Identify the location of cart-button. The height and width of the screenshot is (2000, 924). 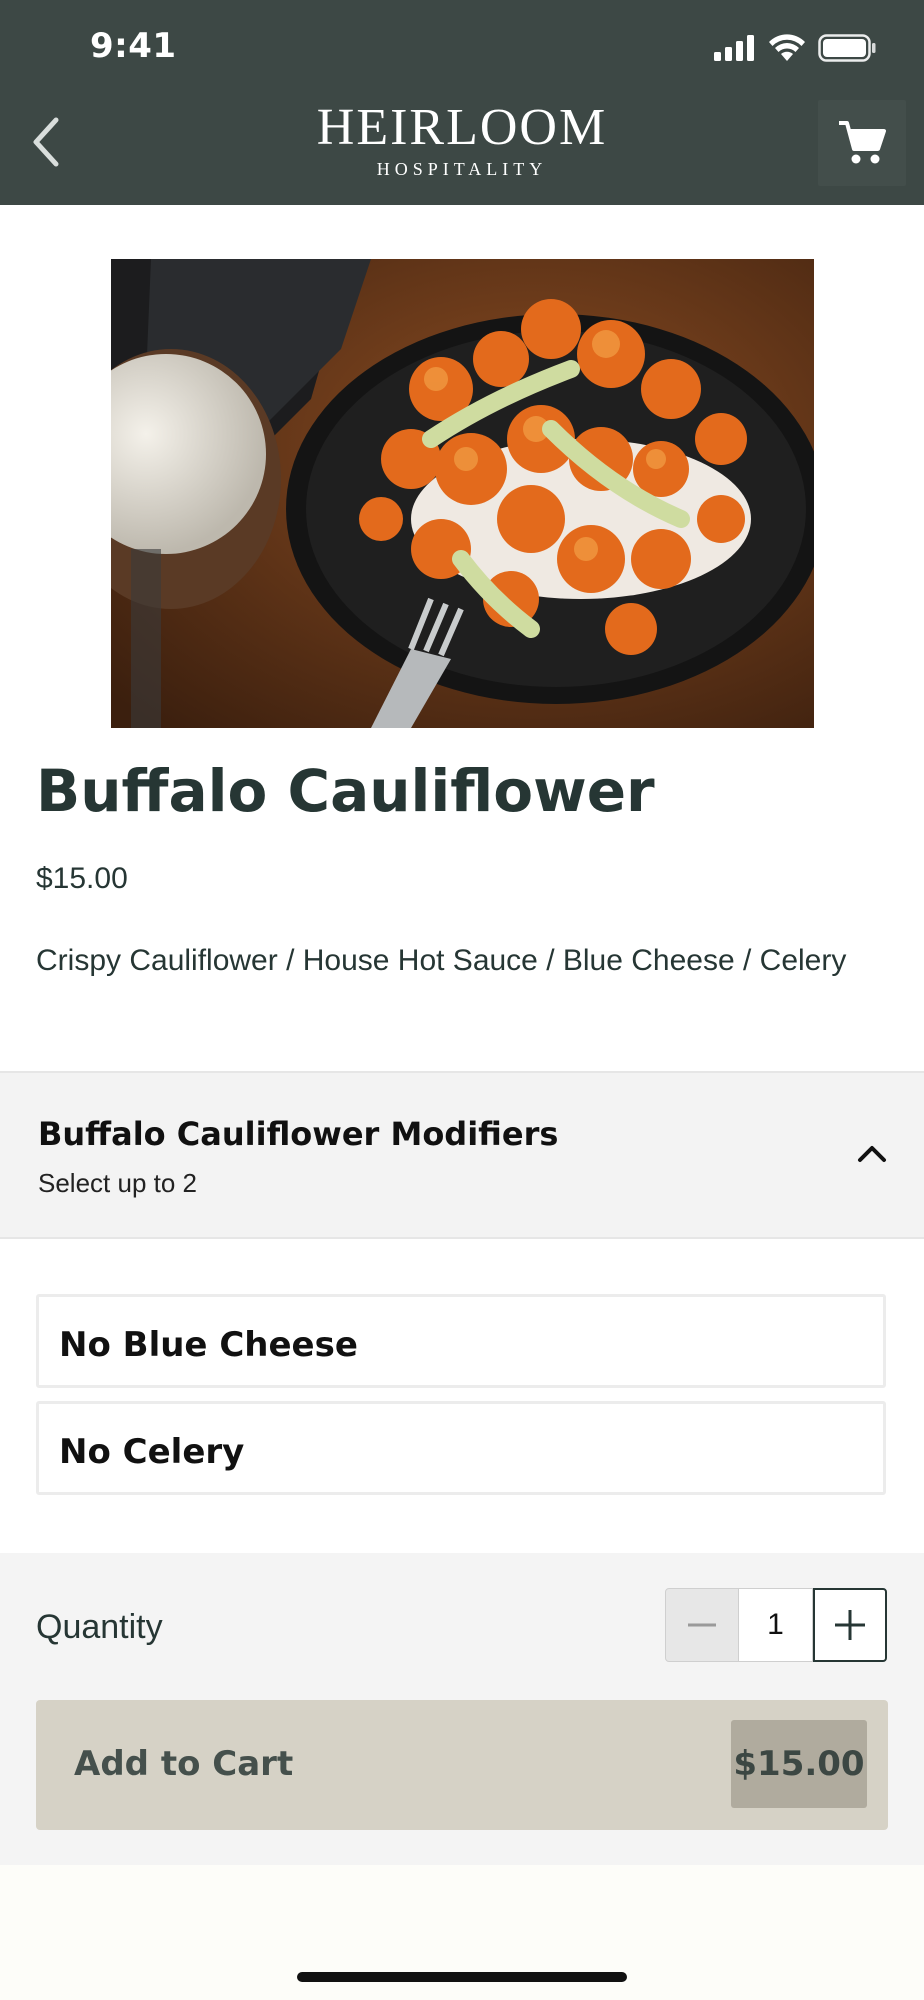
(862, 143).